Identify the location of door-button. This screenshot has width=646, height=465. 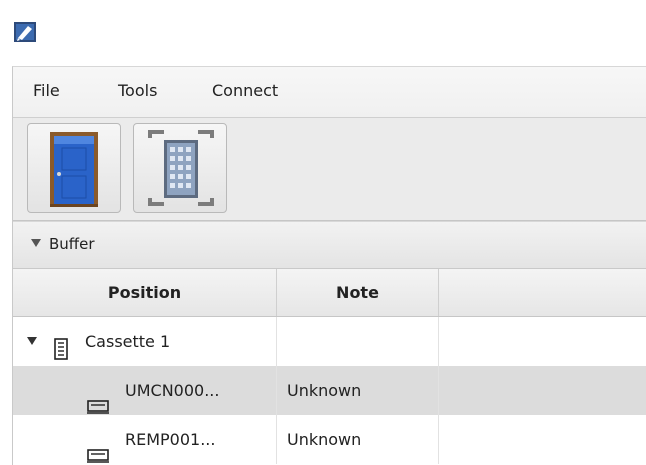
(74, 168).